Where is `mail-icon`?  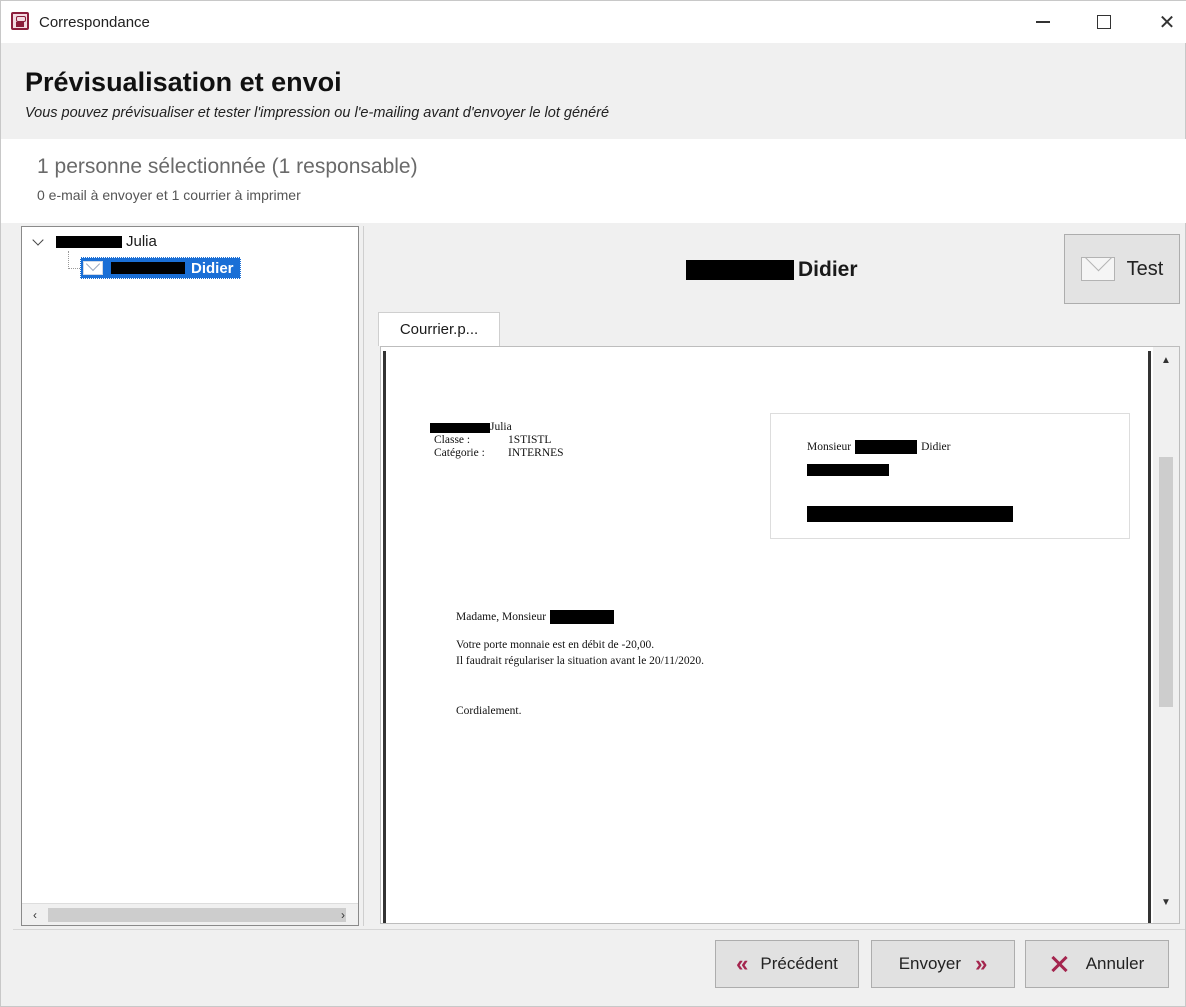
mail-icon is located at coordinates (93, 268).